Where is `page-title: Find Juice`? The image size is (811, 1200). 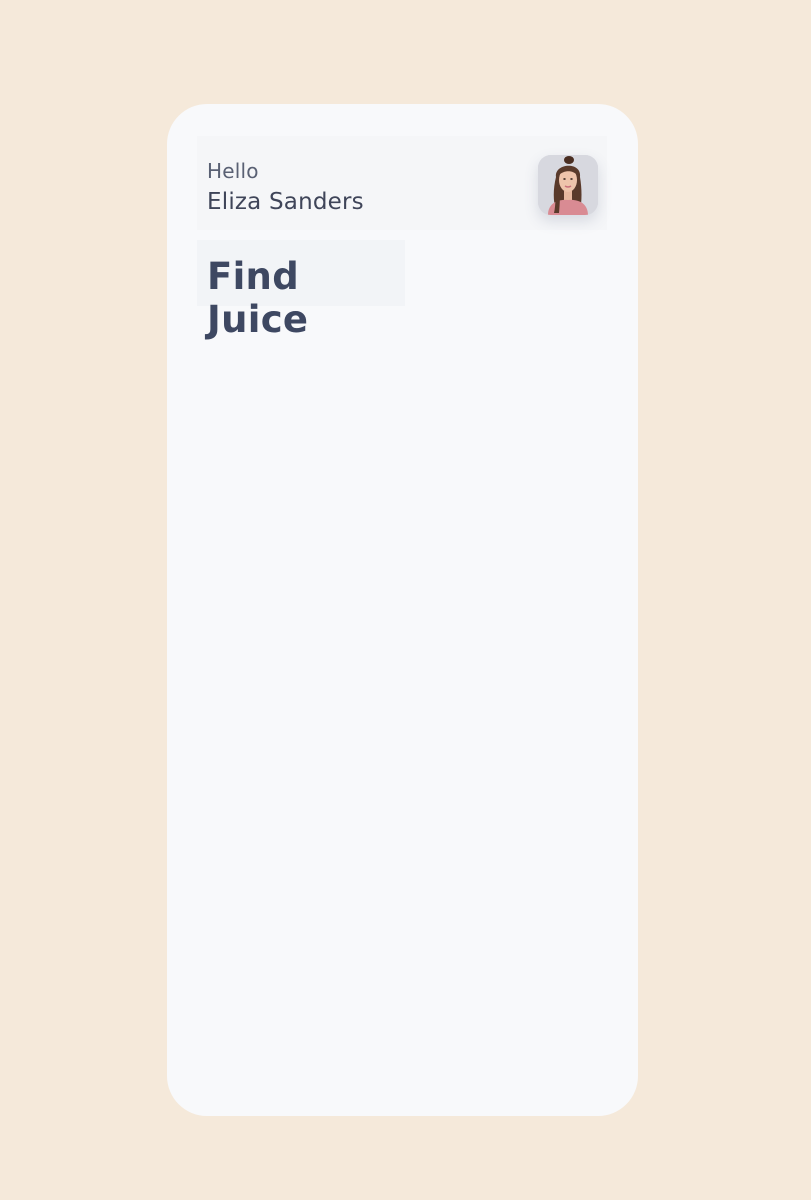
page-title: Find Juice is located at coordinates (258, 298).